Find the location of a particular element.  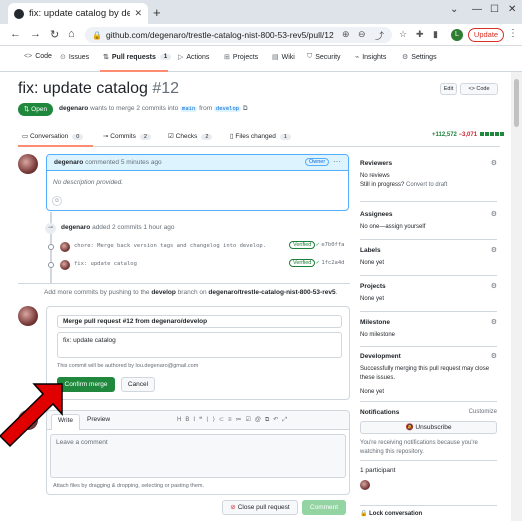

repo-nav-projects: ⊞ Projects is located at coordinates (241, 57).